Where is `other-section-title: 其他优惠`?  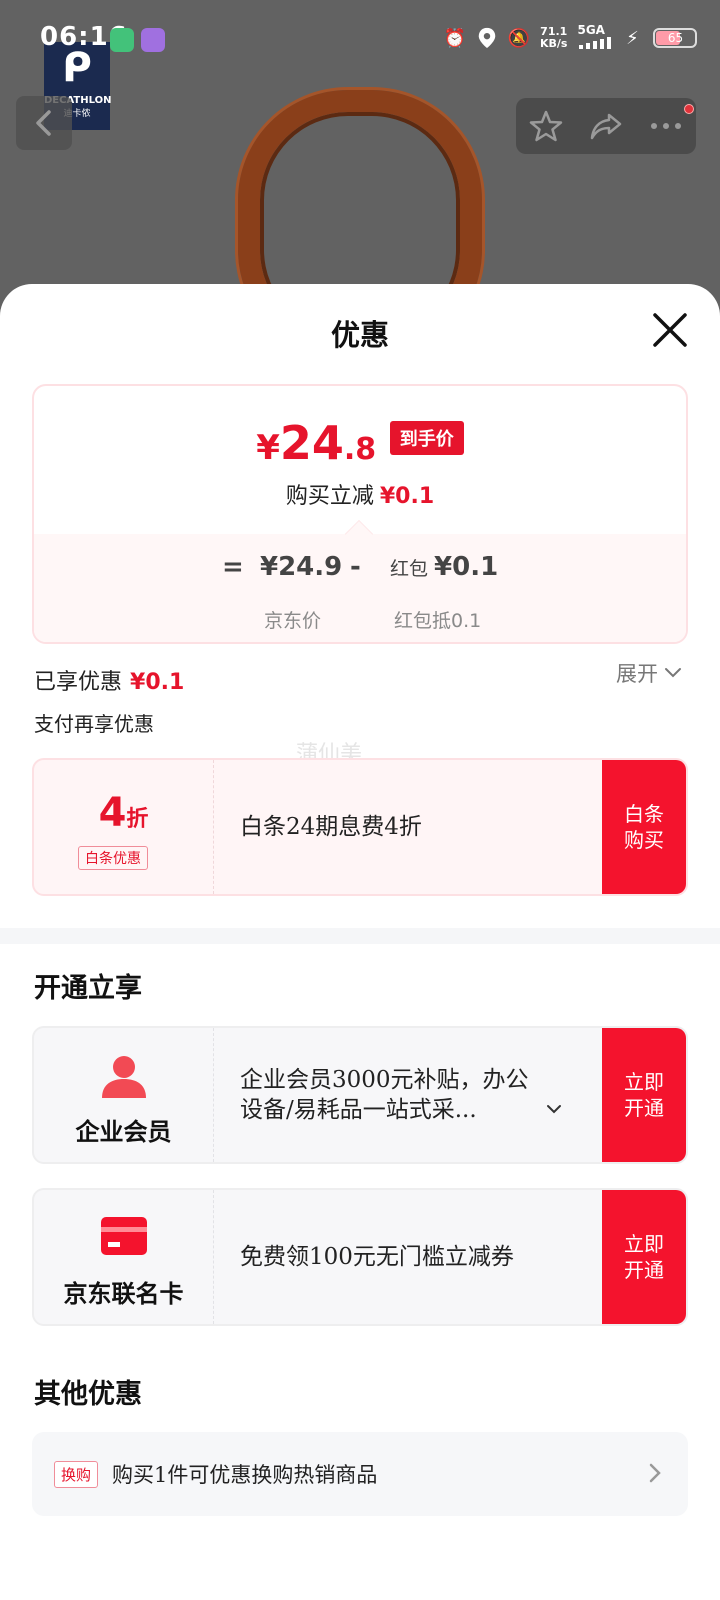
other-section-title: 其他优惠 is located at coordinates (88, 1394).